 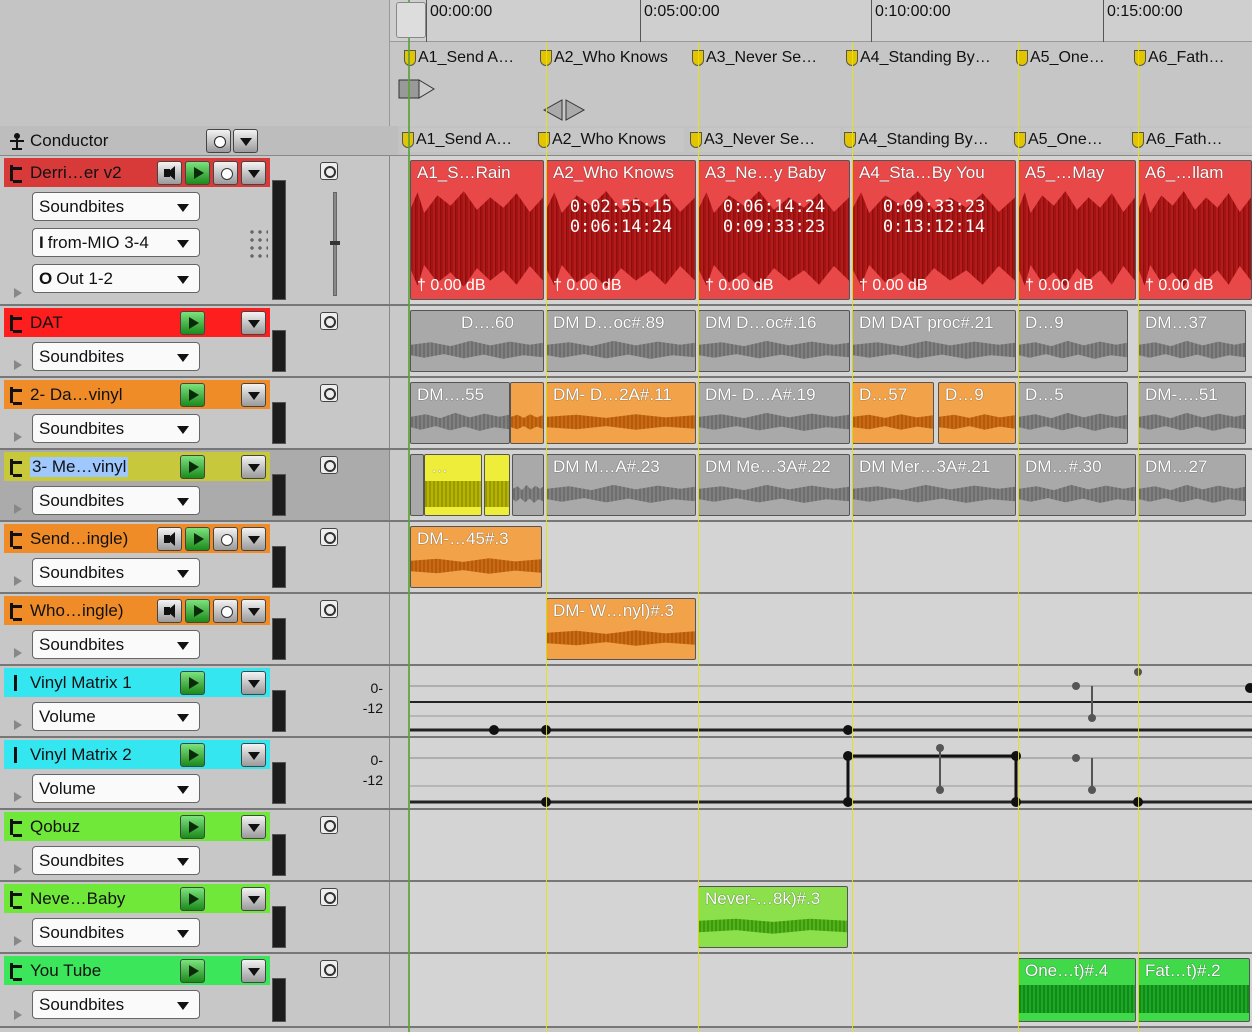 I want to click on clip: DM- W…nyl)#.3, so click(x=621, y=629).